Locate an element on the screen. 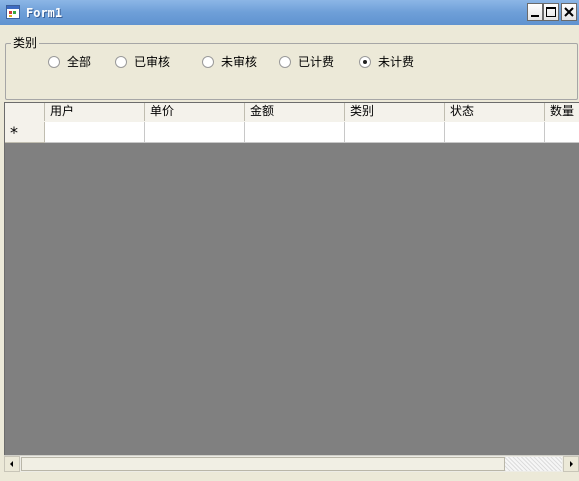  column-header-quantity: 数量 is located at coordinates (562, 112).